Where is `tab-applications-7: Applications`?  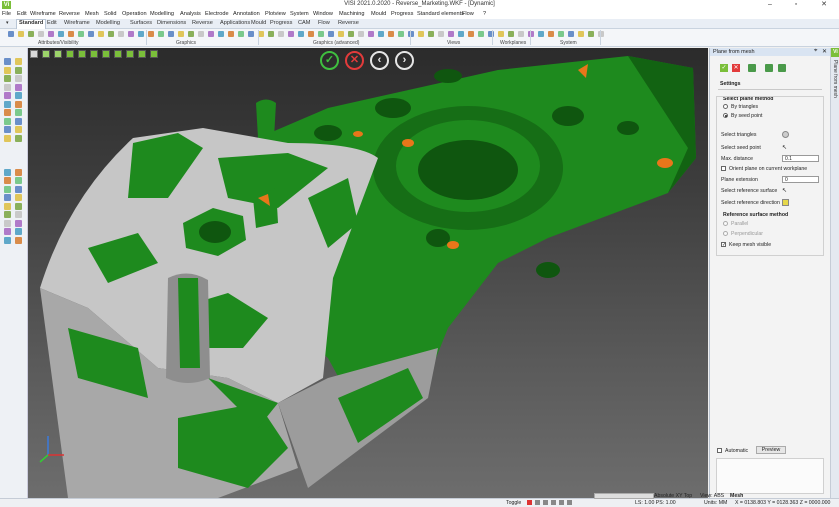
tab-applications-7: Applications is located at coordinates (235, 23).